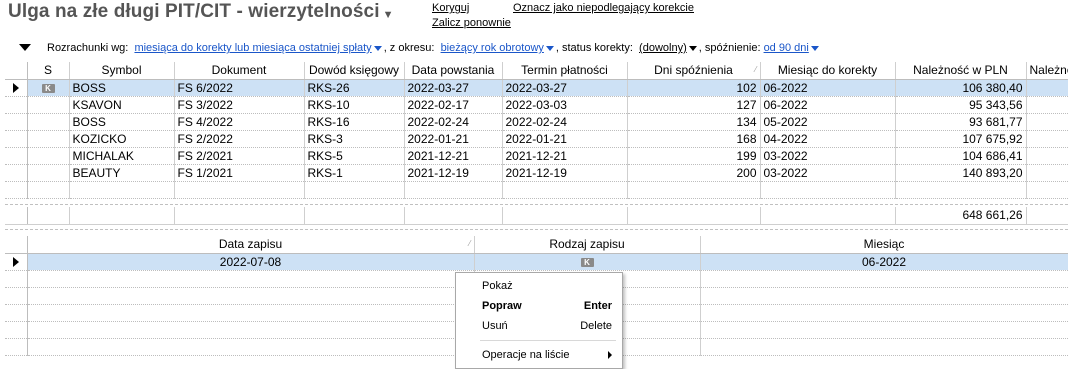 Image resolution: width=1068 pixels, height=369 pixels. Describe the element at coordinates (539, 286) in the screenshot. I see `menu-item-pokaz: Pokaż` at that location.